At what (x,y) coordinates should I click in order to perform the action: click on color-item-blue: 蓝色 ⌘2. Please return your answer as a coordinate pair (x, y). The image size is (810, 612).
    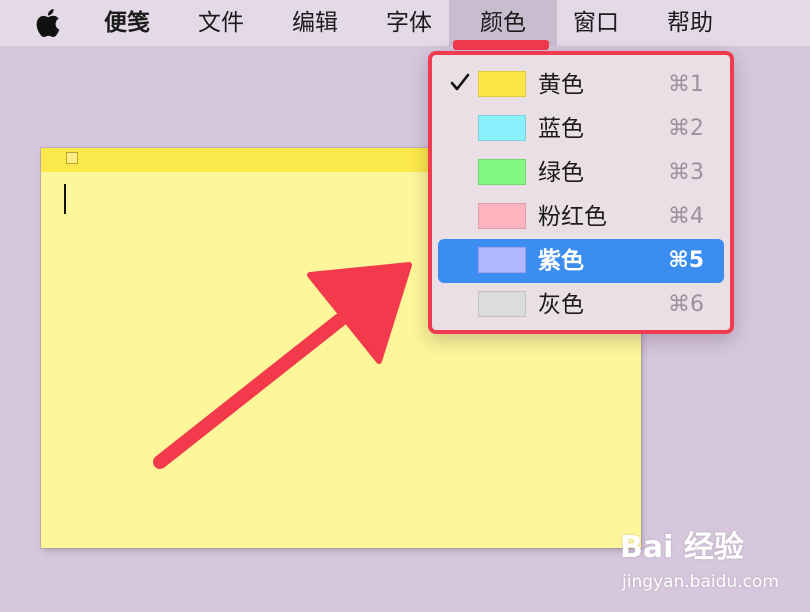
    Looking at the image, I should click on (581, 129).